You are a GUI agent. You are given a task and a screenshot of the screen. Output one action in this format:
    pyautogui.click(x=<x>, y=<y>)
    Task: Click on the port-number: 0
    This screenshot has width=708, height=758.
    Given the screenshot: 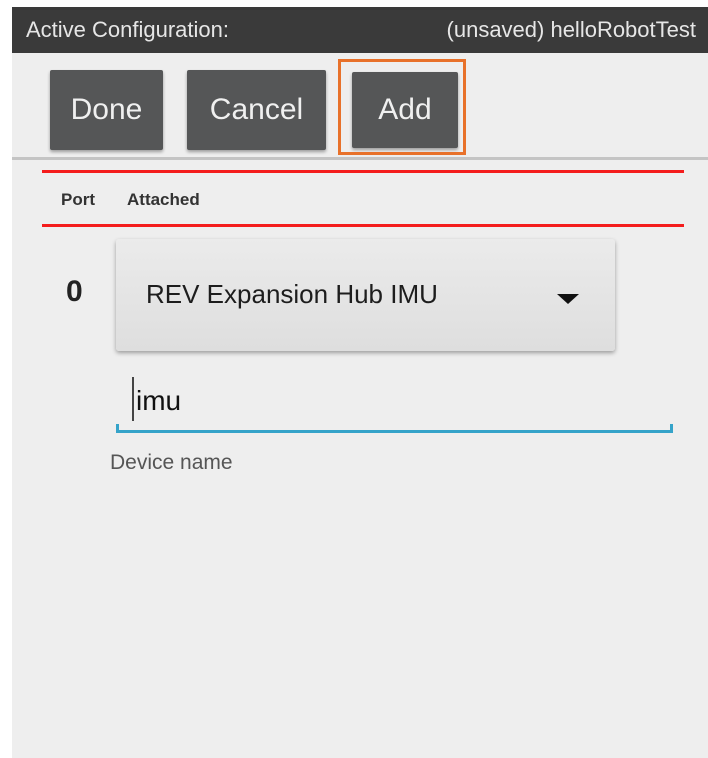 What is the action you would take?
    pyautogui.click(x=74, y=291)
    